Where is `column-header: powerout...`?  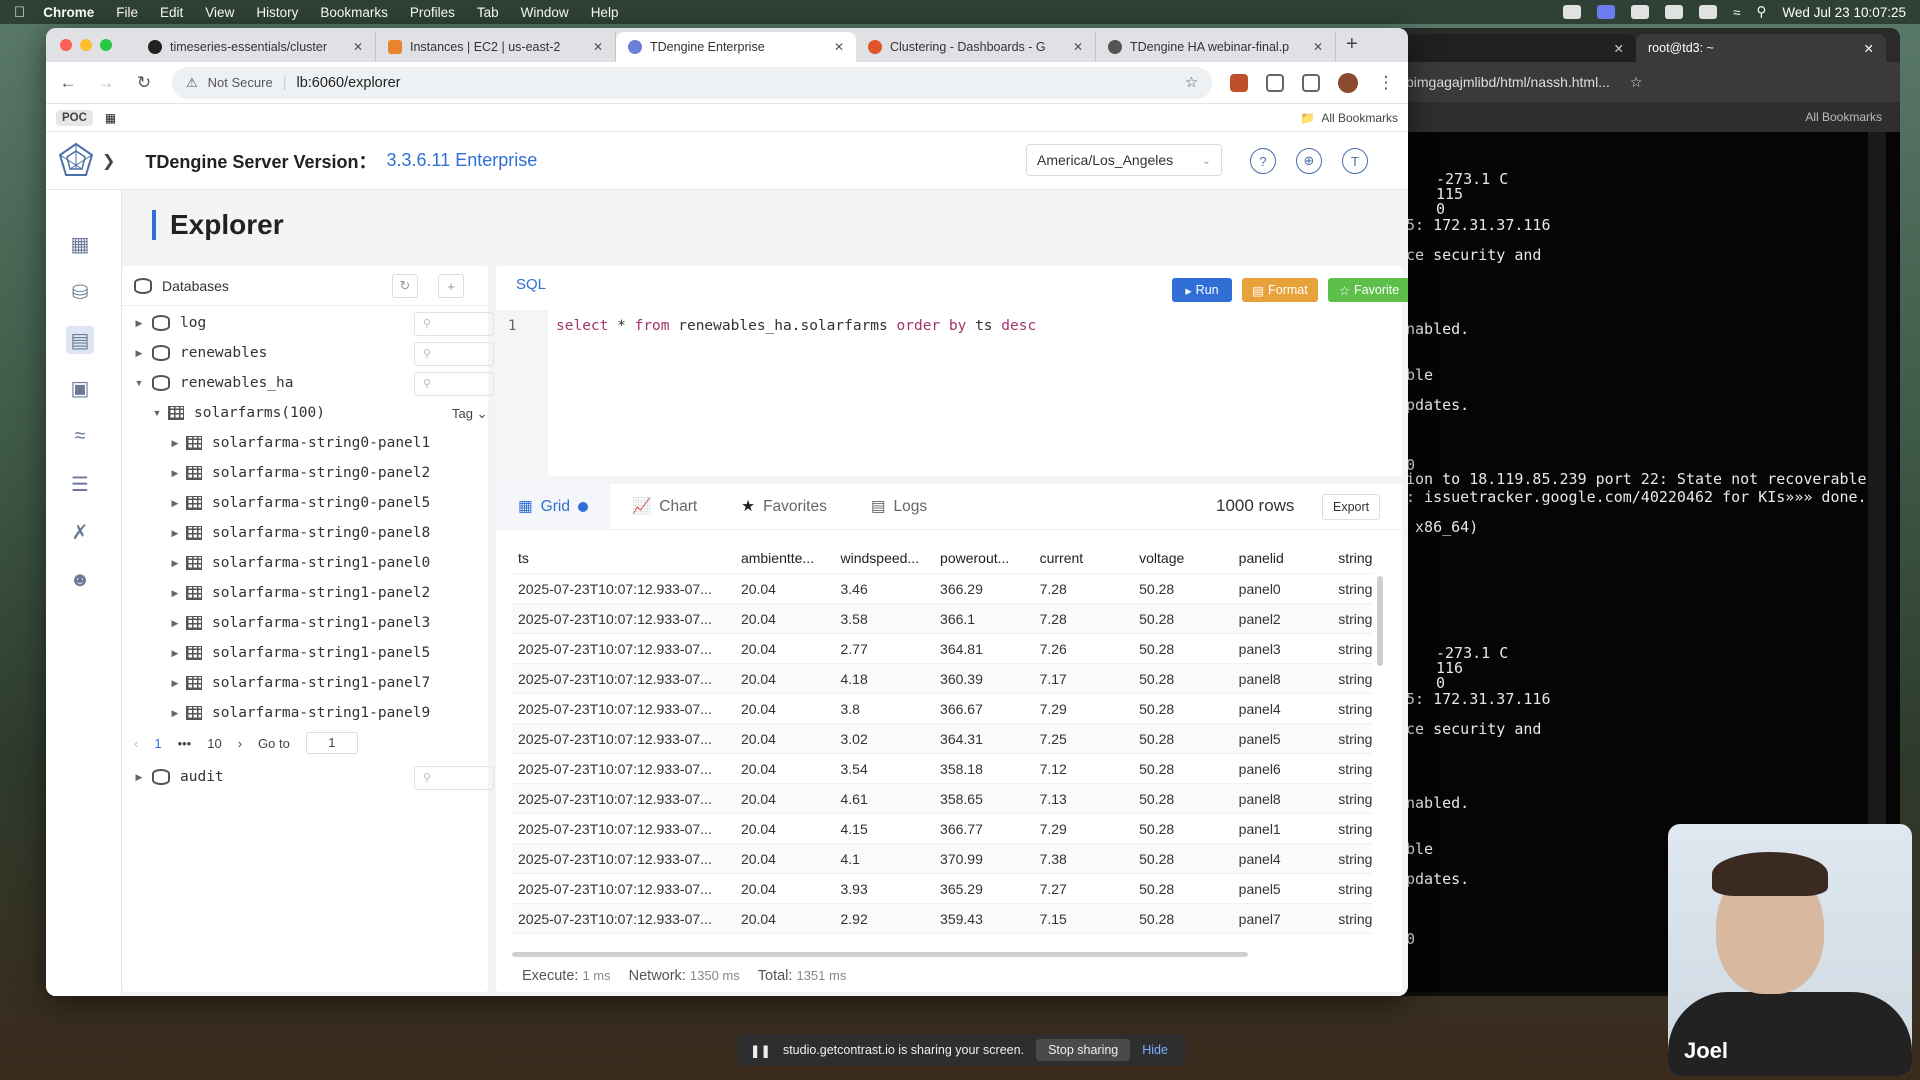
column-header: powerout... is located at coordinates (984, 558).